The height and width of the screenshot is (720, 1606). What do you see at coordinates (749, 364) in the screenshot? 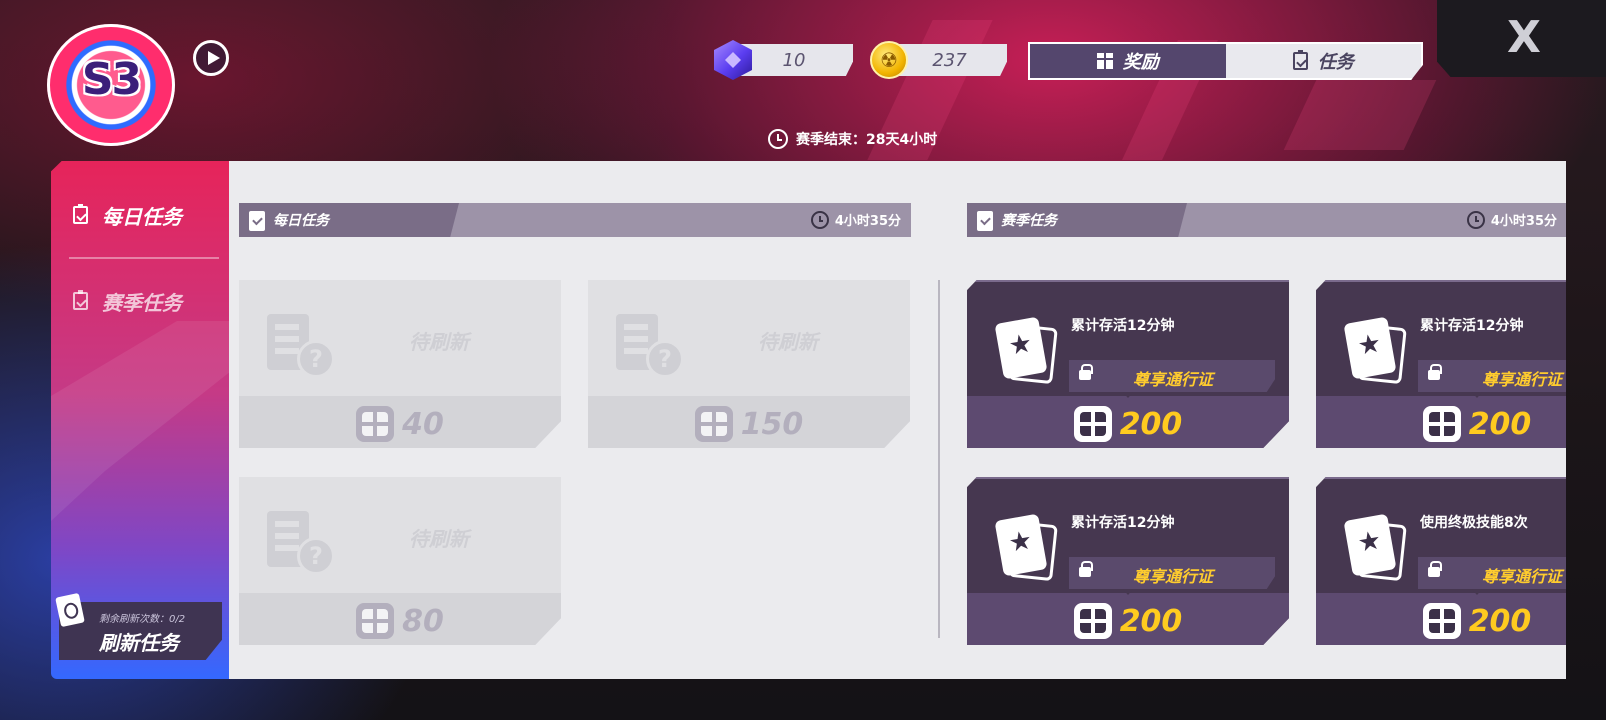
I see `daily-task-card: ? 待刷新 150` at bounding box center [749, 364].